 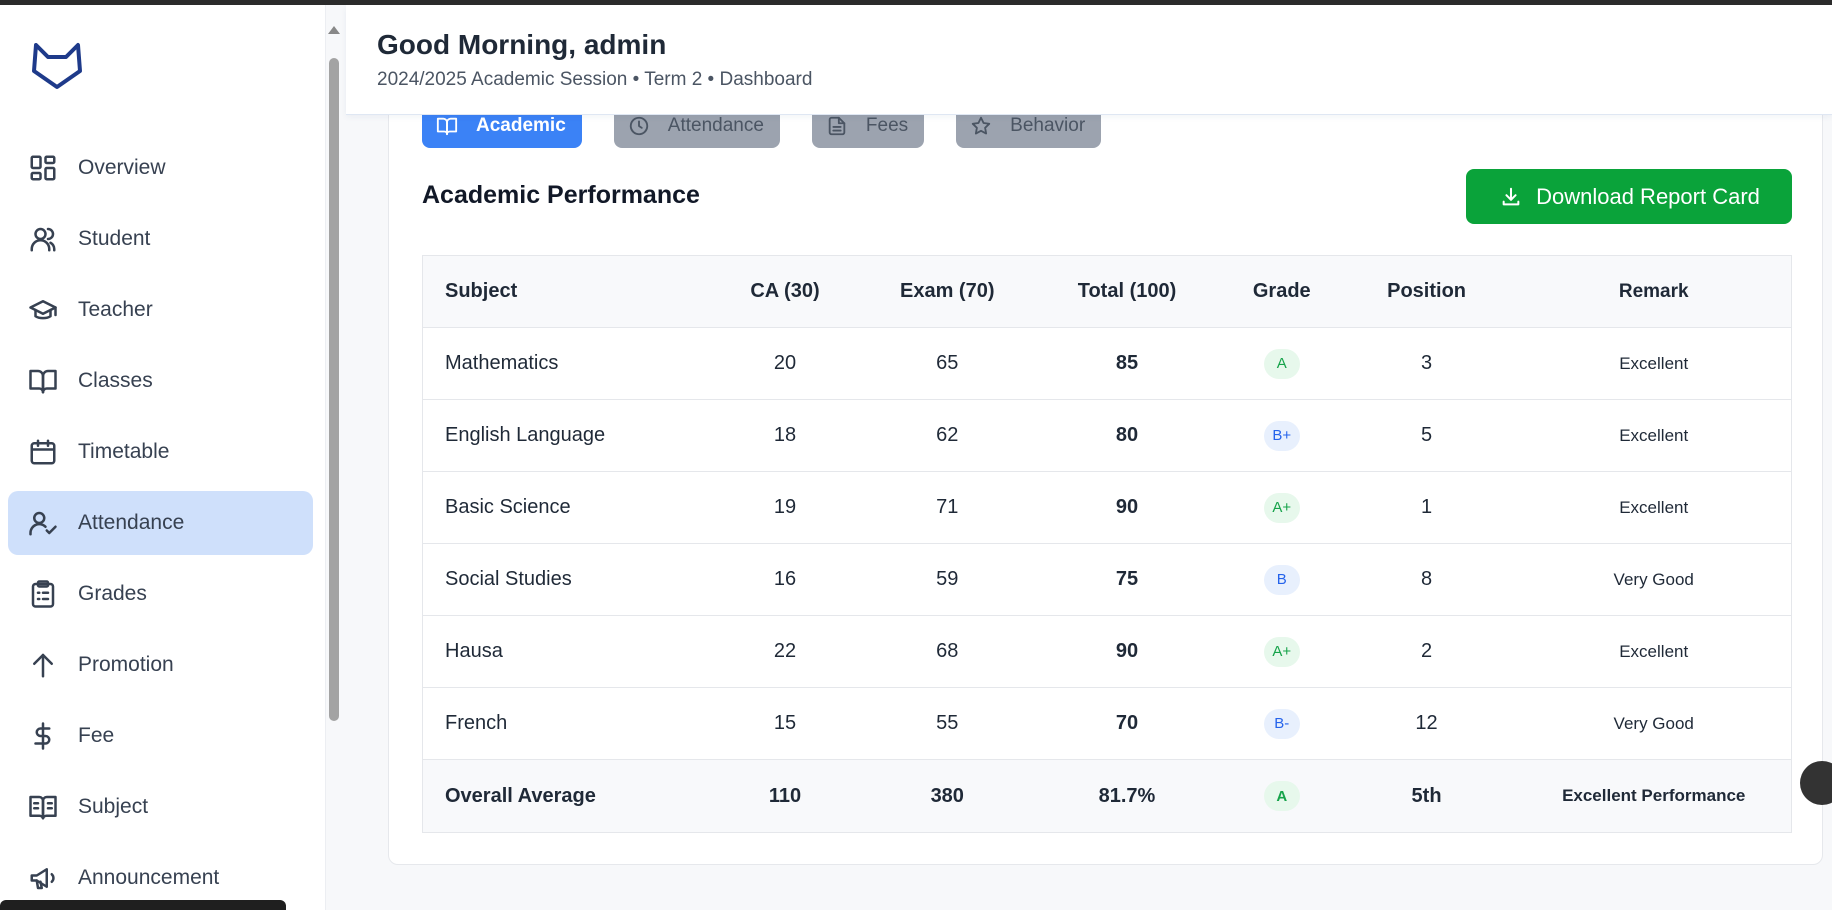 I want to click on table-row: Mathematics 20 65 85 A 3 Excellent, so click(x=1107, y=364).